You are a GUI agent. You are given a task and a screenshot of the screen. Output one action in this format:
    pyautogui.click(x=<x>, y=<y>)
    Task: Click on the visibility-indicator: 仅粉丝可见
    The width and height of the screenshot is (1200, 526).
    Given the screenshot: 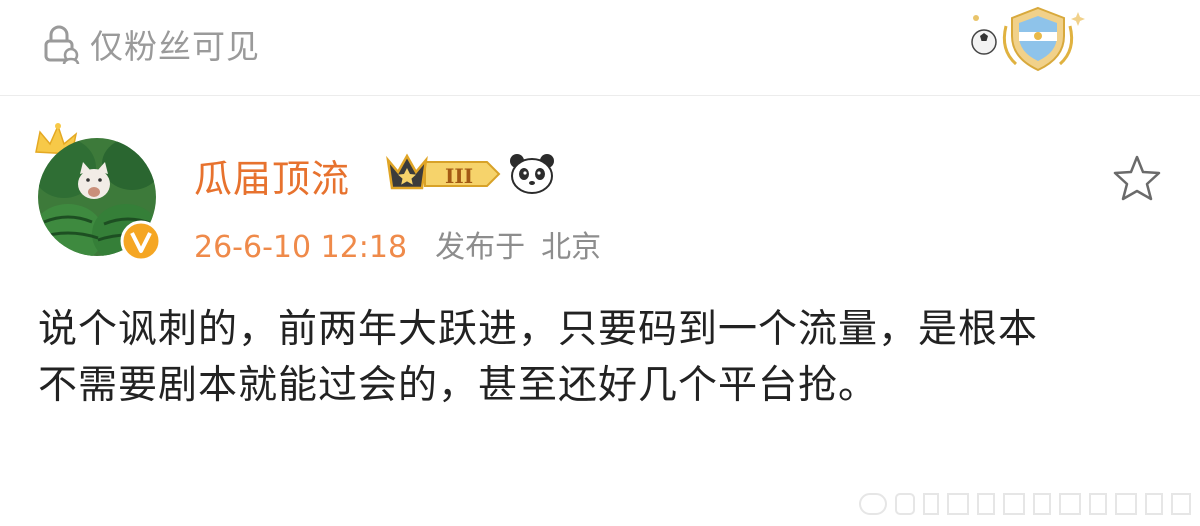 What is the action you would take?
    pyautogui.click(x=149, y=44)
    